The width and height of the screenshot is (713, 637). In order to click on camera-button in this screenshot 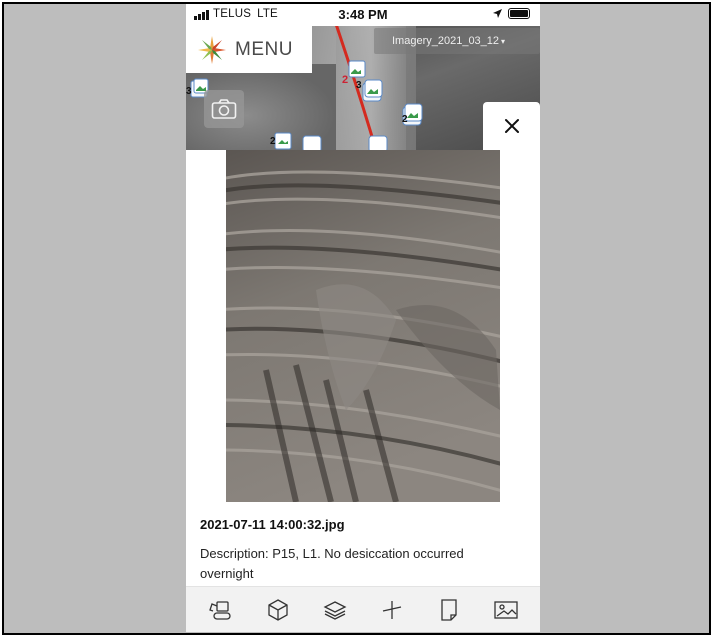, I will do `click(224, 109)`.